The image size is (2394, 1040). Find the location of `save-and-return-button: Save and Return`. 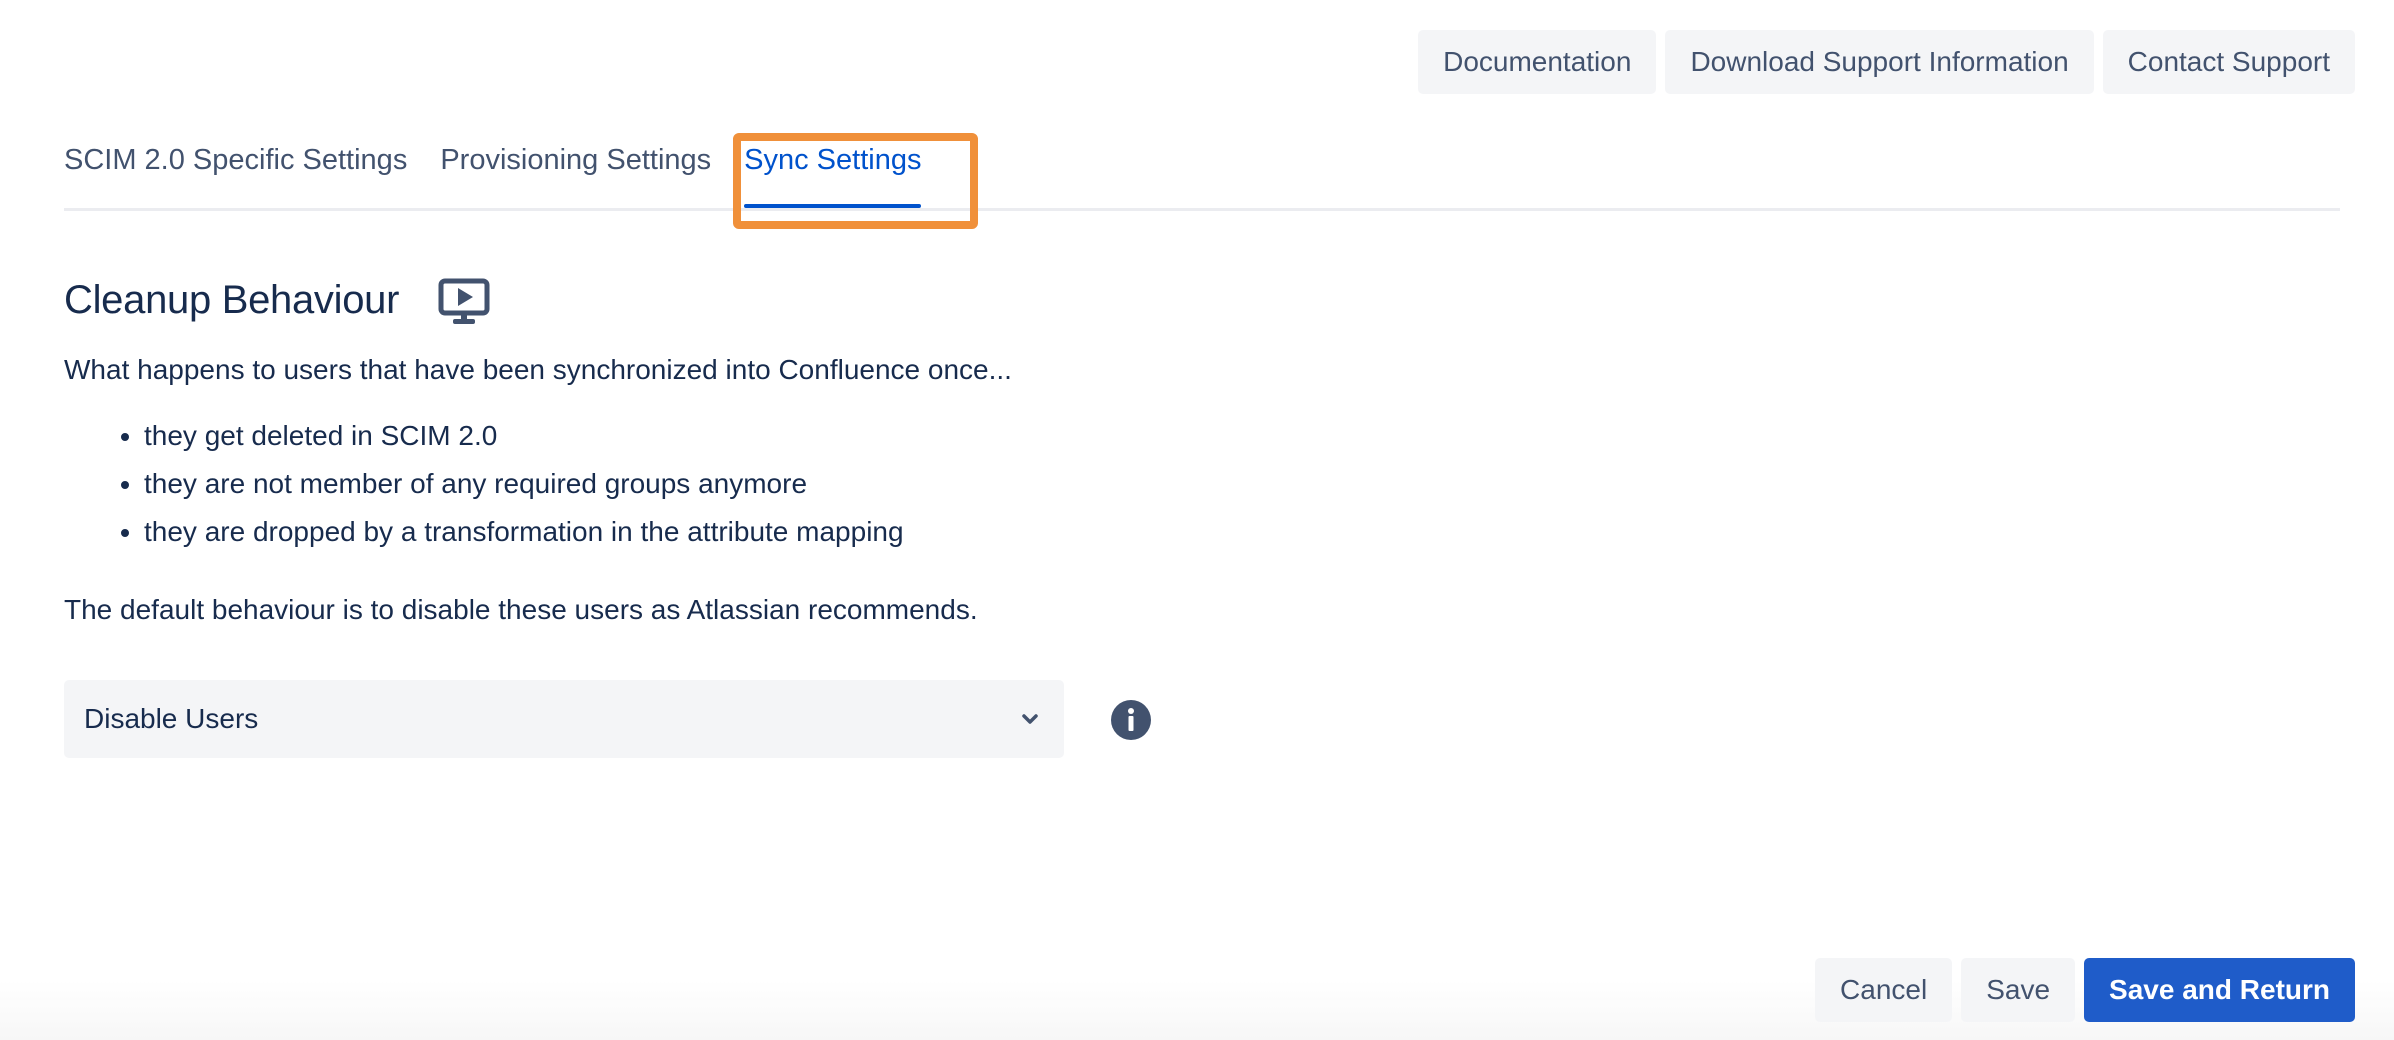

save-and-return-button: Save and Return is located at coordinates (2219, 990).